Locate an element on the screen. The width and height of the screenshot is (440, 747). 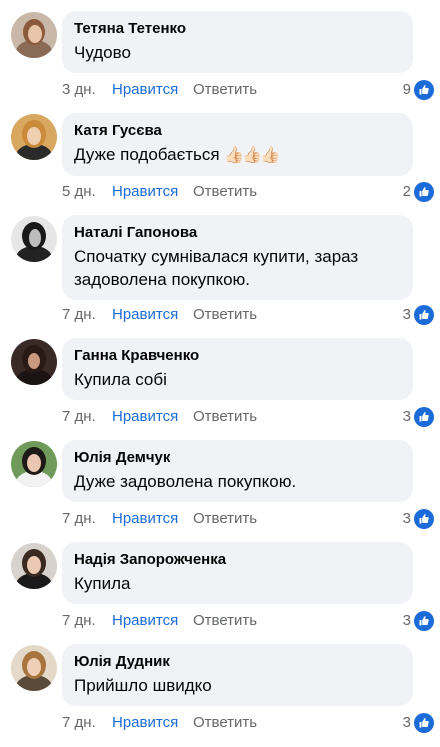
comment-text-body: Дуже подобається is located at coordinates (147, 154).